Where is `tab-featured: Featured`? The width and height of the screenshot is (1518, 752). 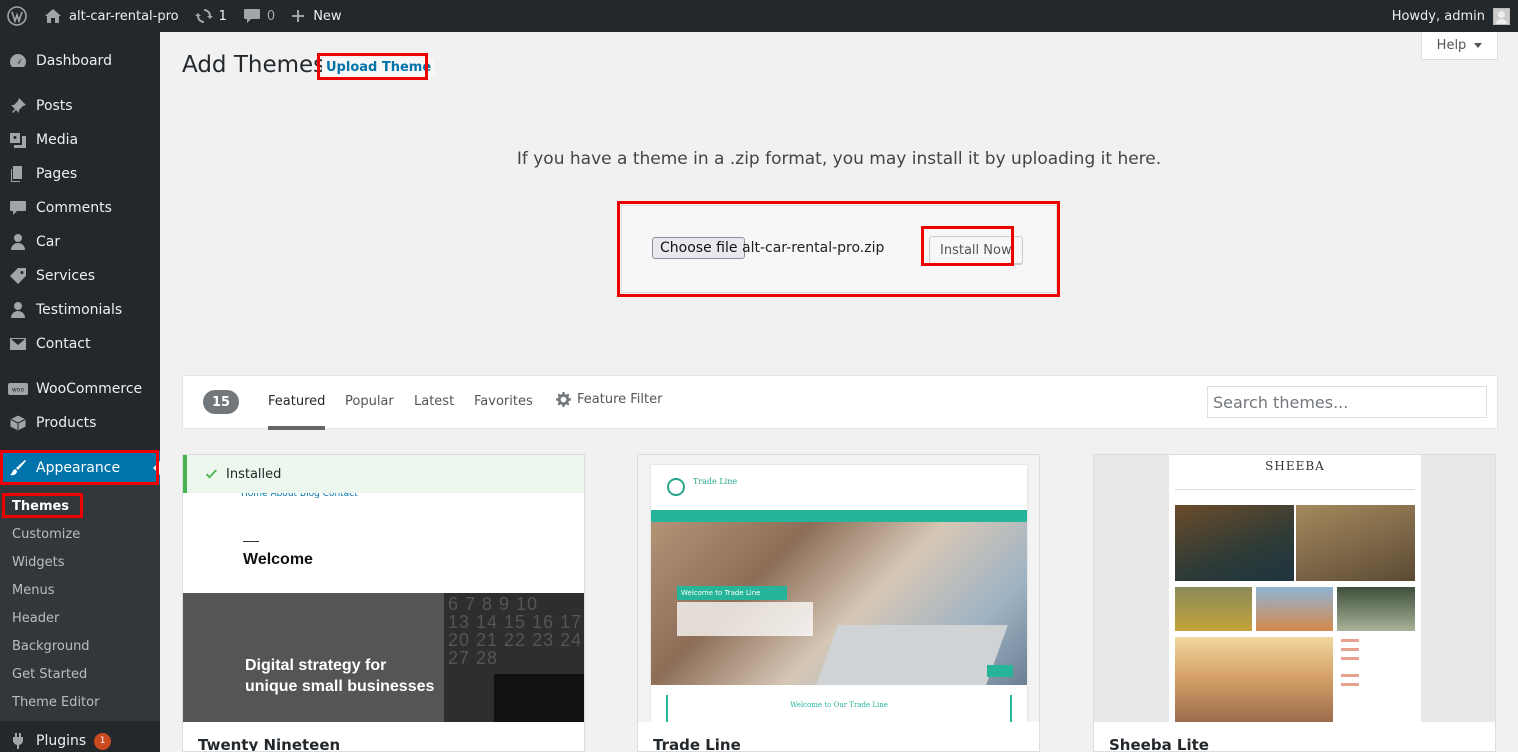 tab-featured: Featured is located at coordinates (297, 412).